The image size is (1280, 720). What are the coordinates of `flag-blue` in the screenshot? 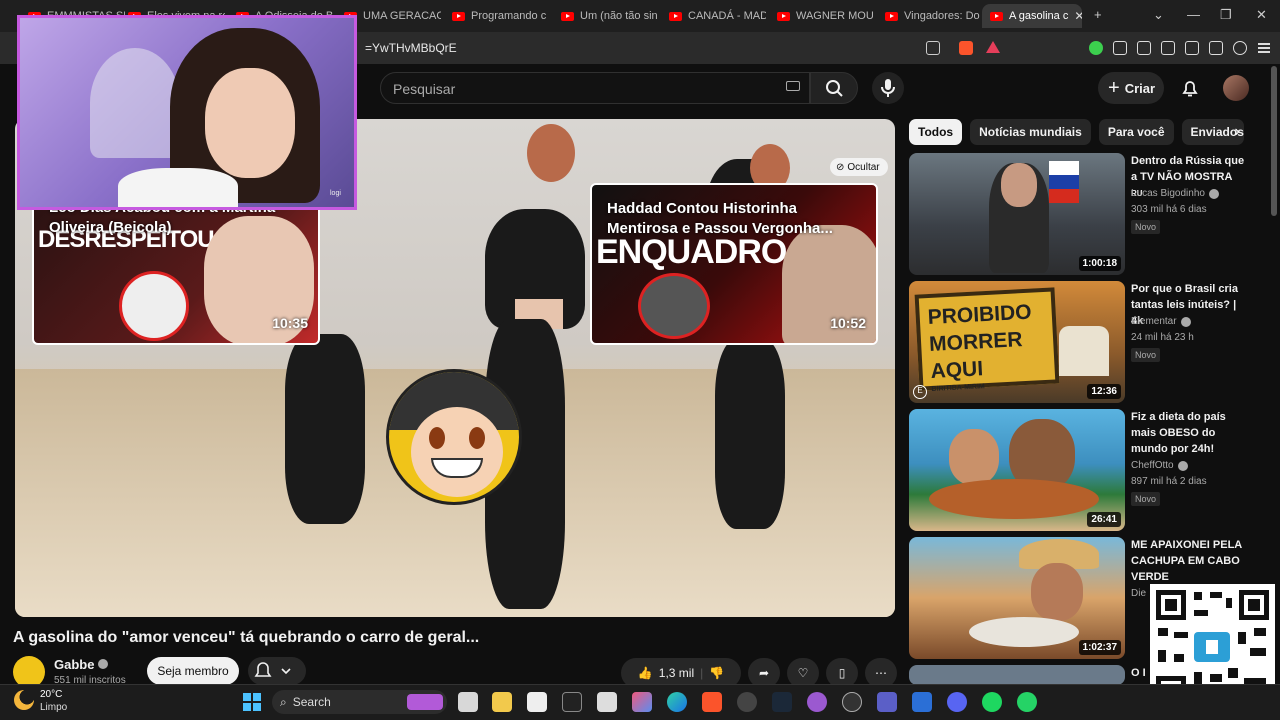 It's located at (1064, 182).